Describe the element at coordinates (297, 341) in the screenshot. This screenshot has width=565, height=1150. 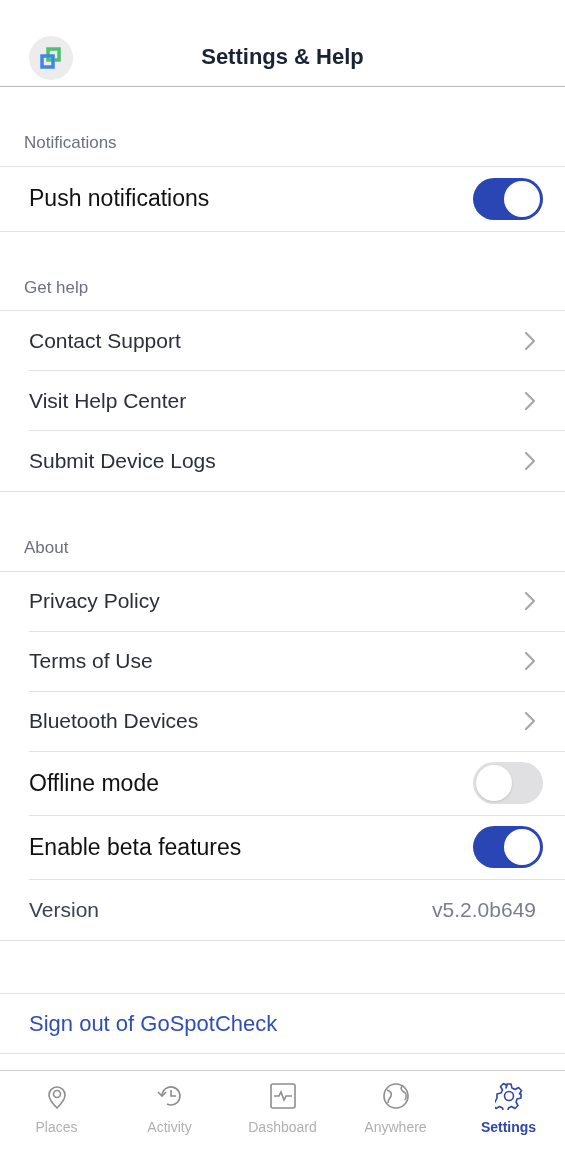
I see `settings-row: Contact Support` at that location.